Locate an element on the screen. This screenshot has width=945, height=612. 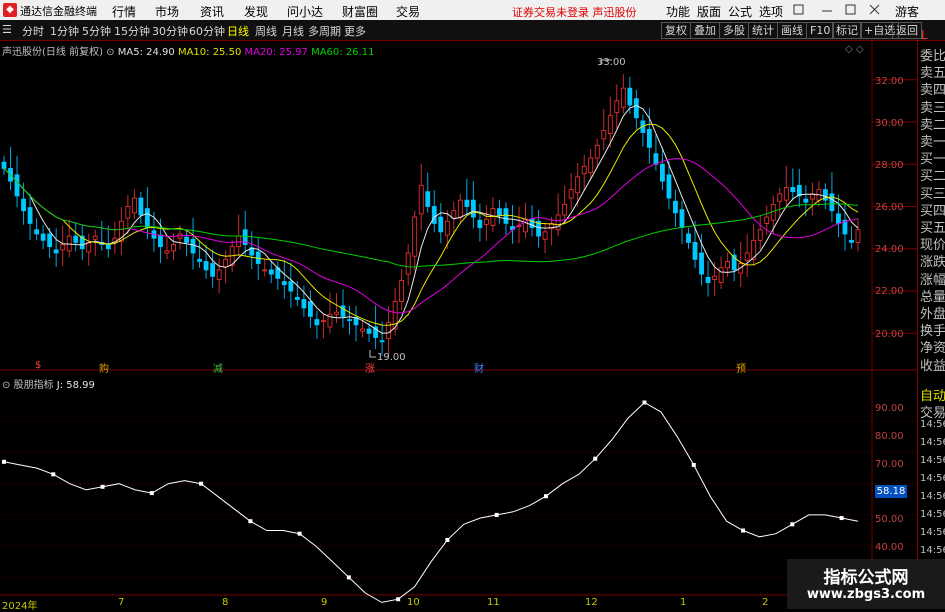
tab-monthly: 月线 is located at coordinates (293, 31).